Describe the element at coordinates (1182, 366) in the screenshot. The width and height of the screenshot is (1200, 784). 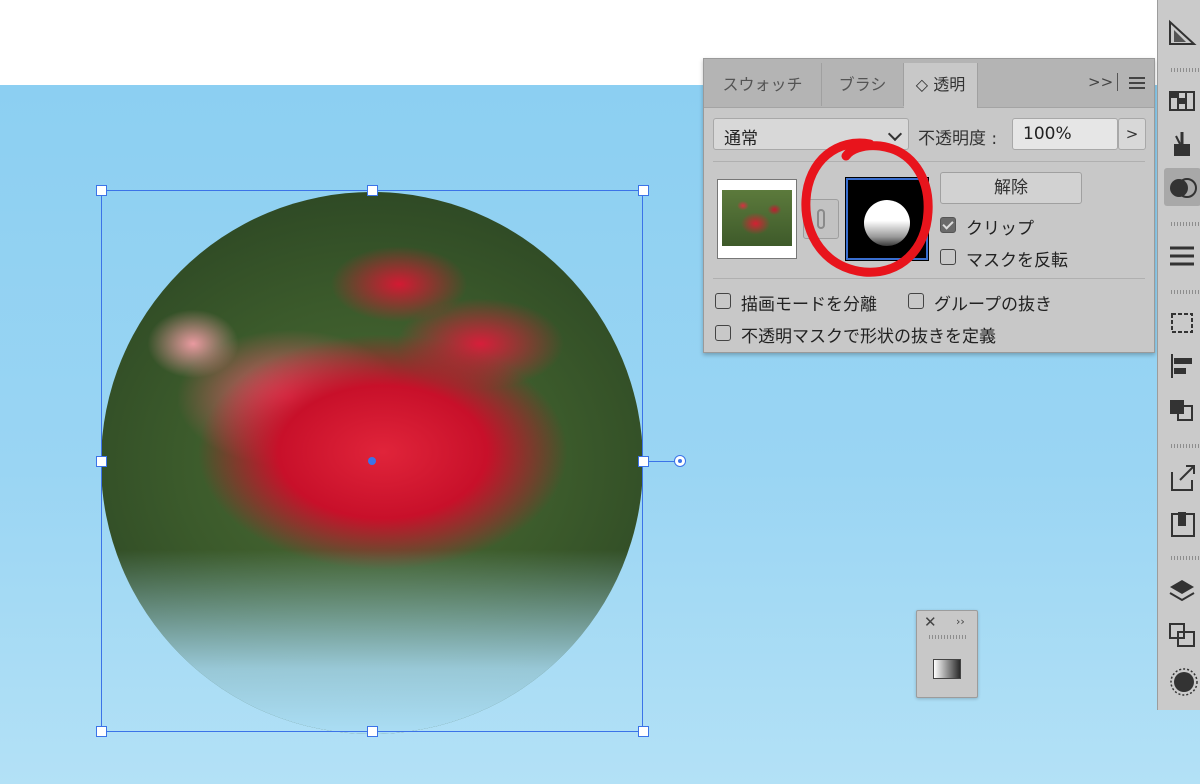
I see `align-icon` at that location.